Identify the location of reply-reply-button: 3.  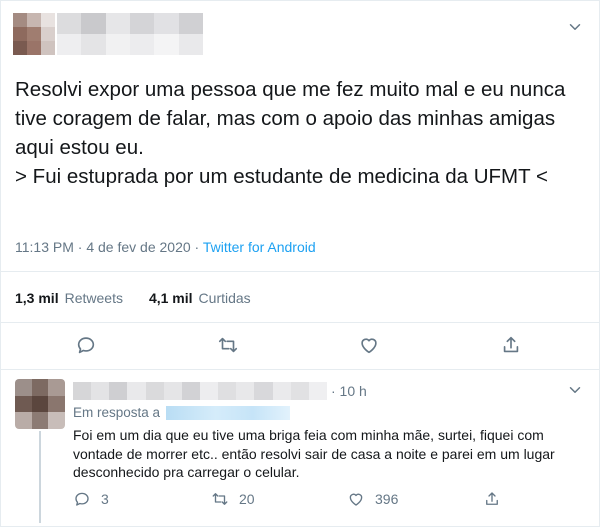
(91, 499).